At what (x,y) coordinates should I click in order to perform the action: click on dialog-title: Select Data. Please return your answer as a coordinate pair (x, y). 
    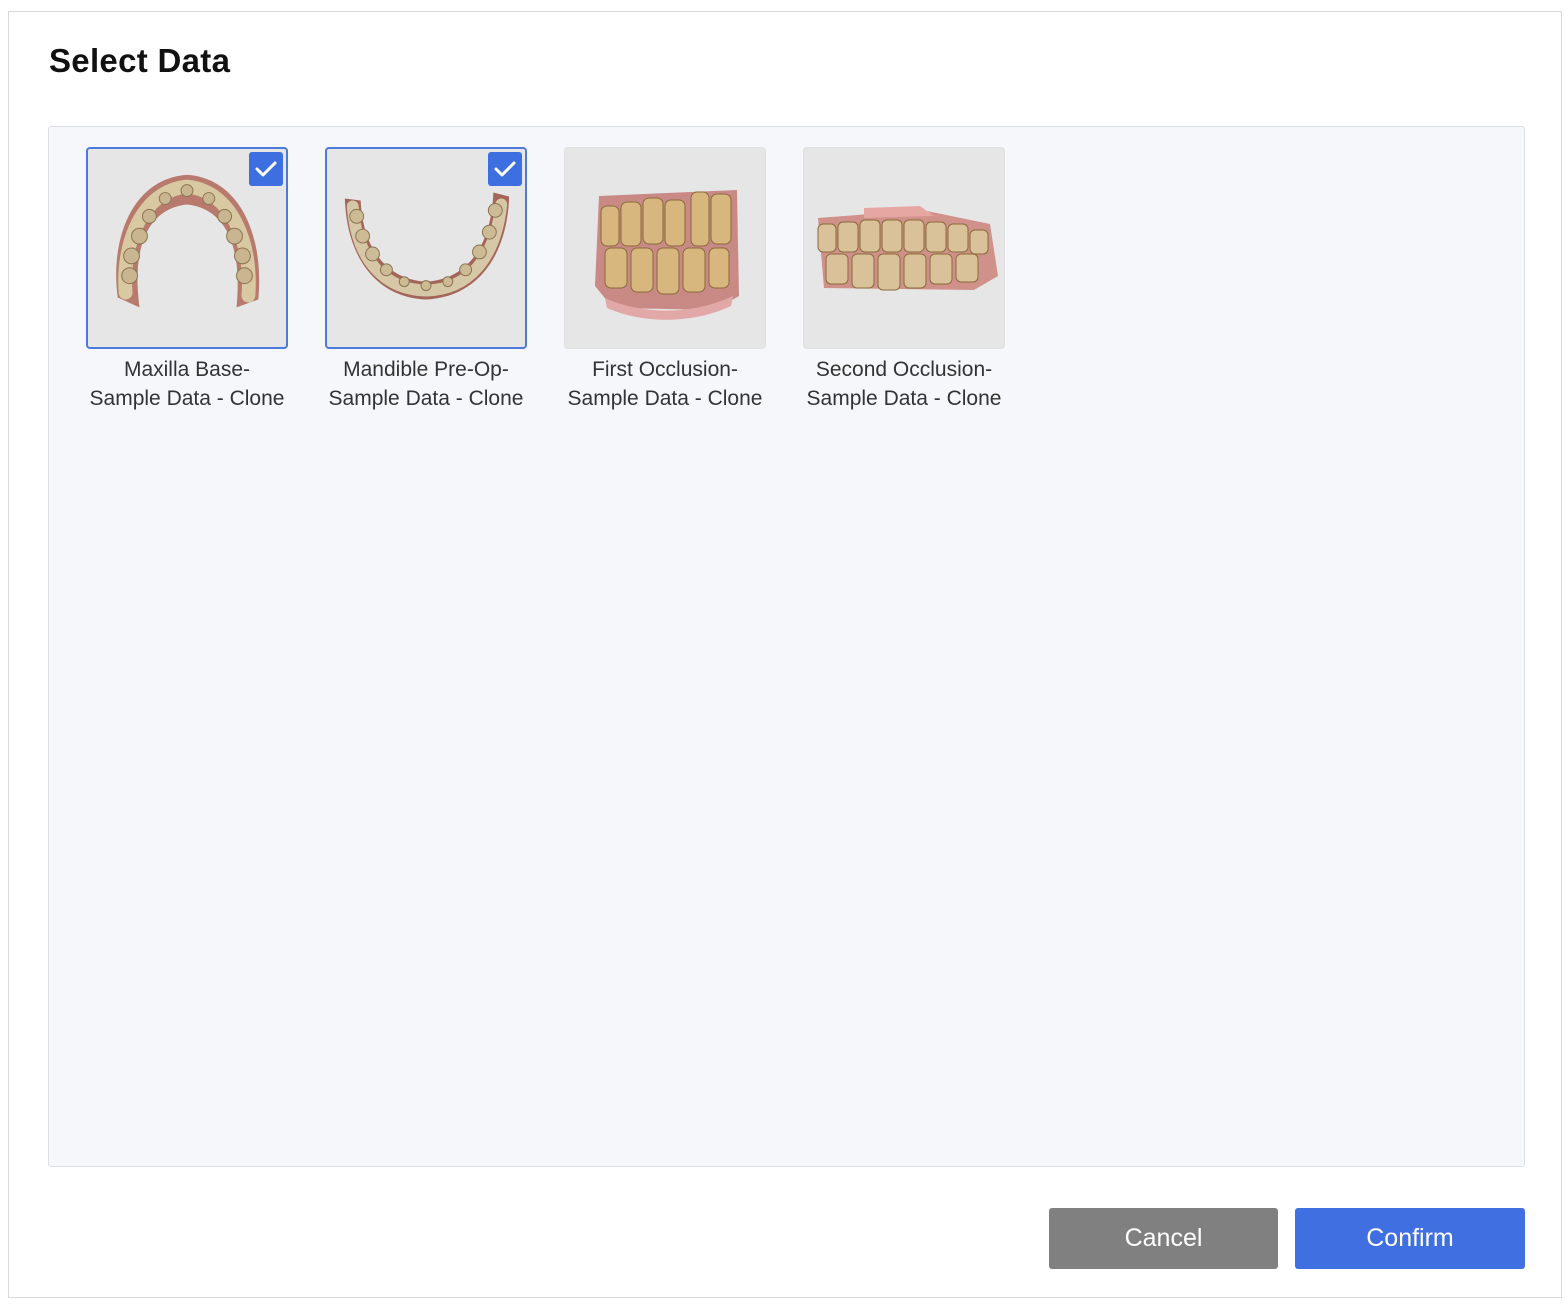
    Looking at the image, I should click on (140, 60).